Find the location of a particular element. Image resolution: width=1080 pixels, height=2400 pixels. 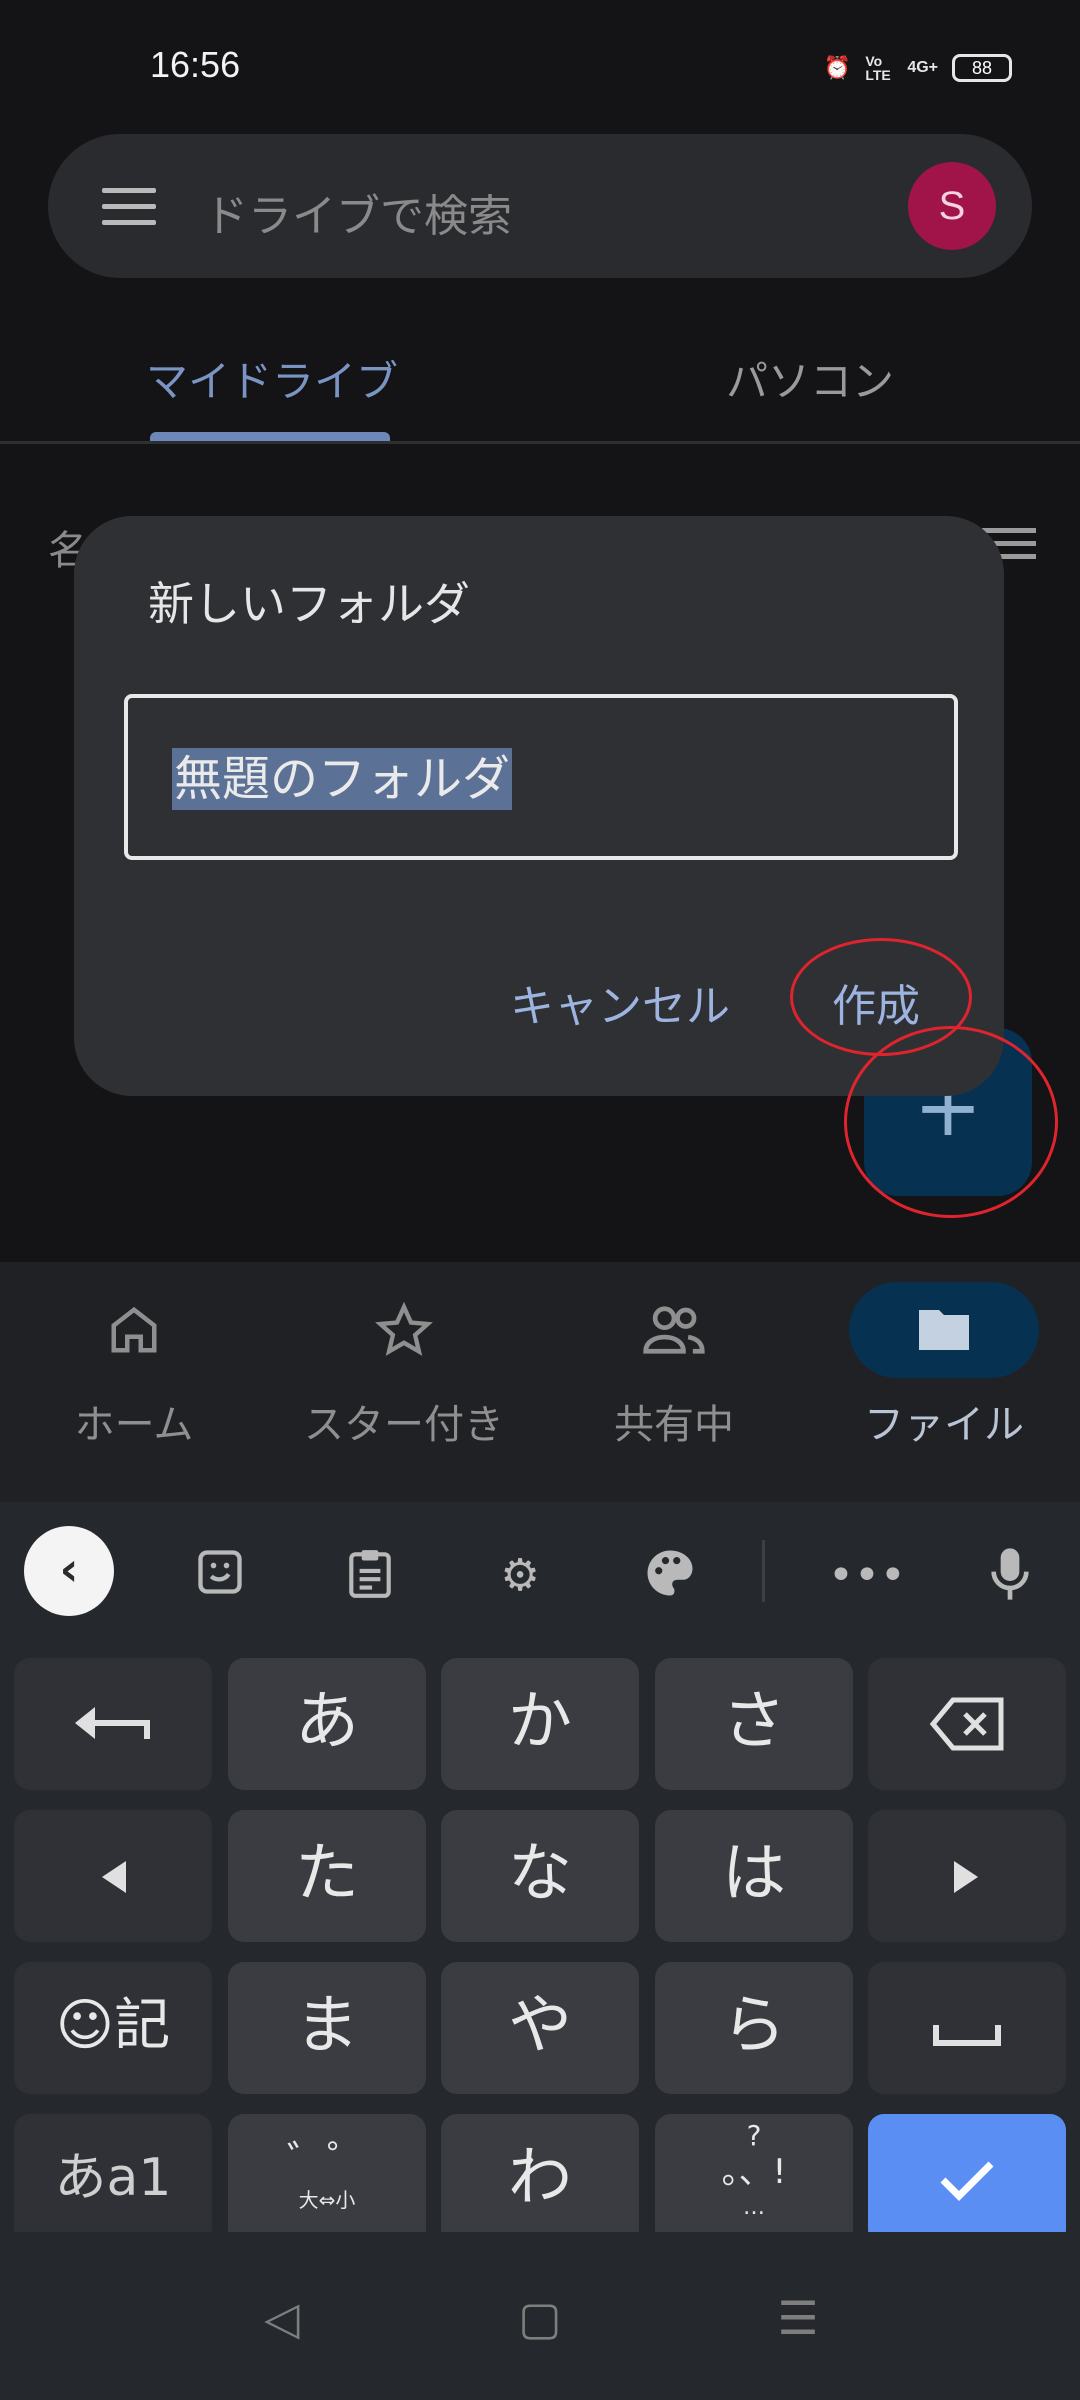

smiley-icon: ☺ is located at coordinates (85, 2025).